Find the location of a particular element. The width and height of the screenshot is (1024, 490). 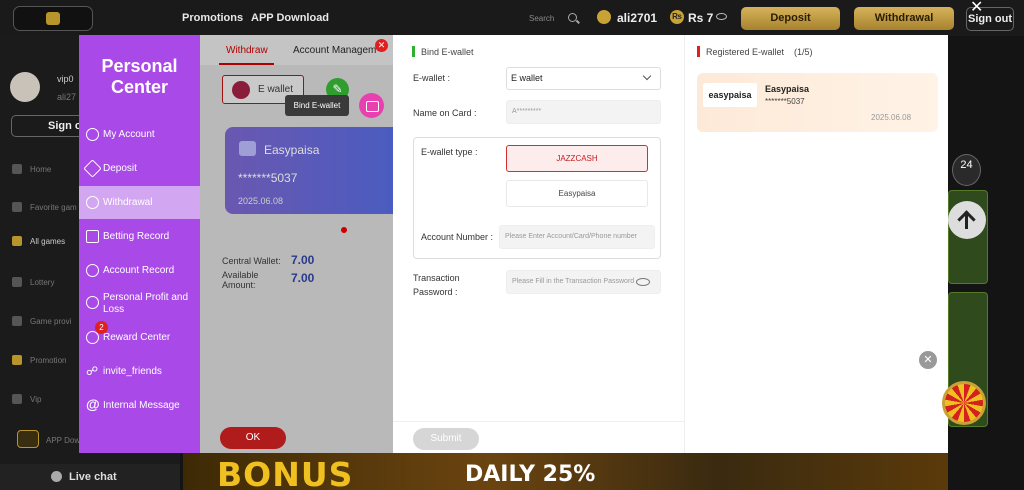

type-option-jazzcash: JAZZCASH is located at coordinates (577, 158).